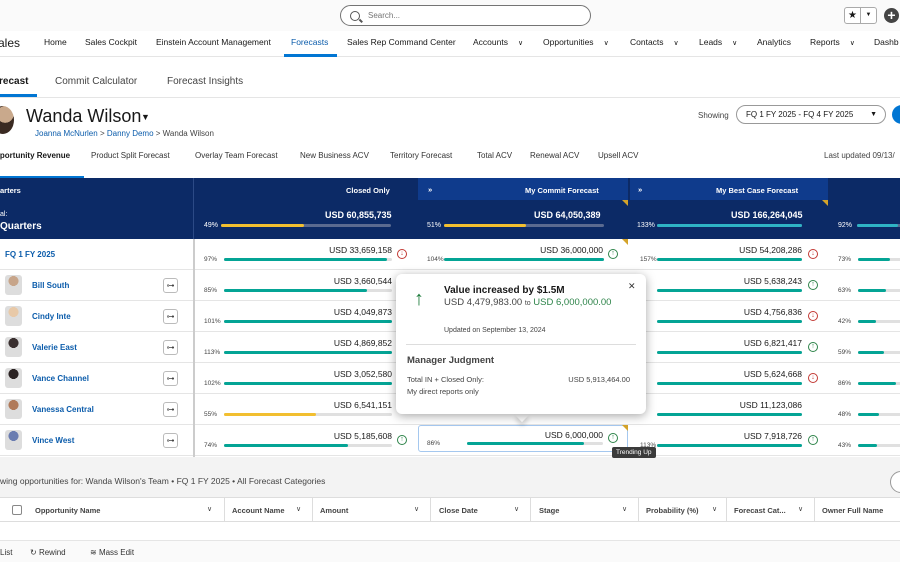 The height and width of the screenshot is (562, 900). Describe the element at coordinates (757, 281) in the screenshot. I see `cell-amount: USD 5,638,243` at that location.